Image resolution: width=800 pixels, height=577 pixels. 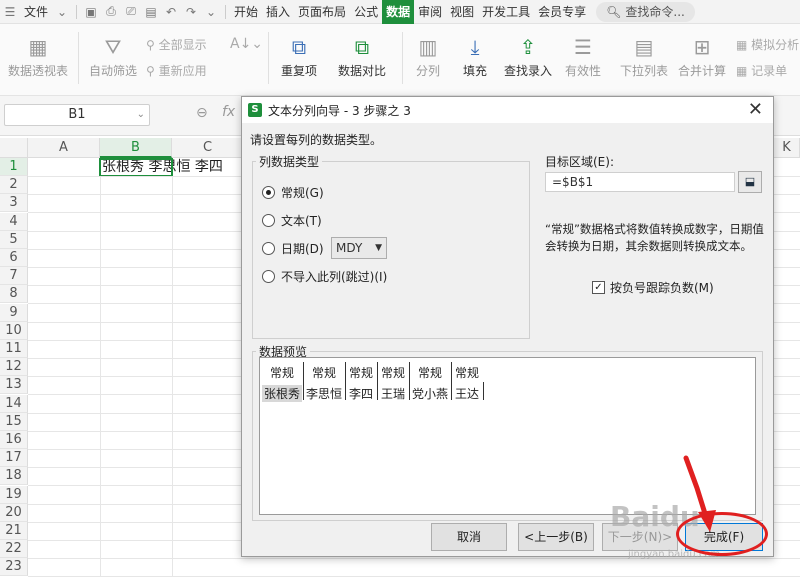 What do you see at coordinates (462, 12) in the screenshot?
I see `tab-view: 视图` at bounding box center [462, 12].